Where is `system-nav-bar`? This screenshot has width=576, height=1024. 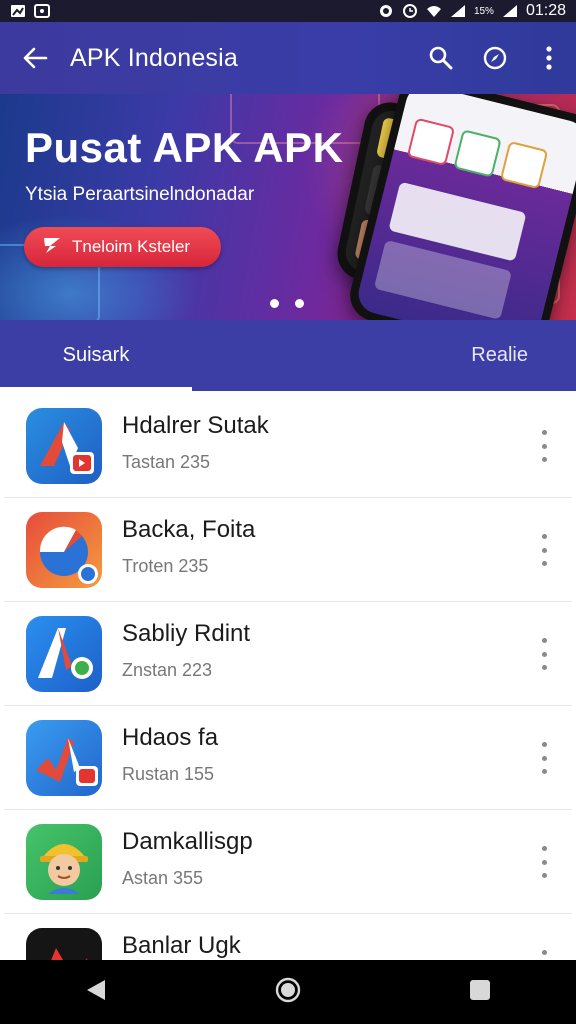 system-nav-bar is located at coordinates (288, 992).